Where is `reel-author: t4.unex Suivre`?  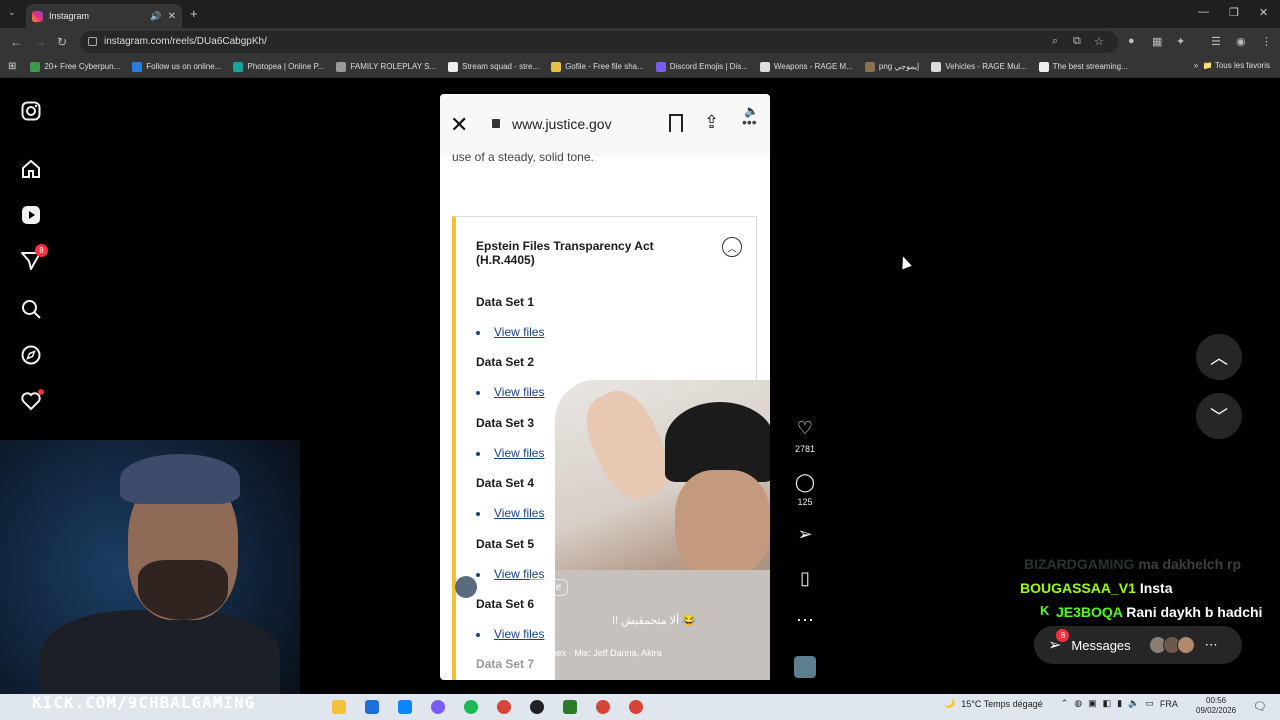
reel-author: t4.unex Suivre is located at coordinates (512, 587).